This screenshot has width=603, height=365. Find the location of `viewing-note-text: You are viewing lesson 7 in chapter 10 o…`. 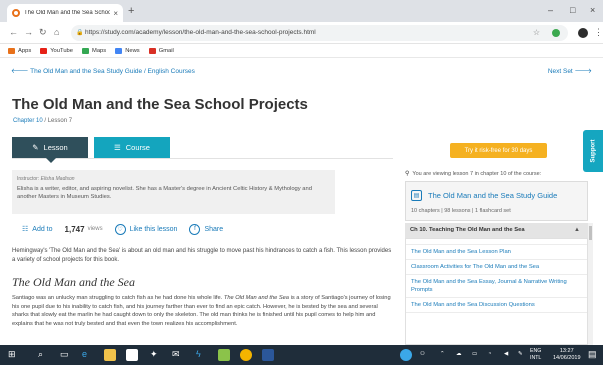

viewing-note-text: You are viewing lesson 7 in chapter 10 o… is located at coordinates (477, 173).